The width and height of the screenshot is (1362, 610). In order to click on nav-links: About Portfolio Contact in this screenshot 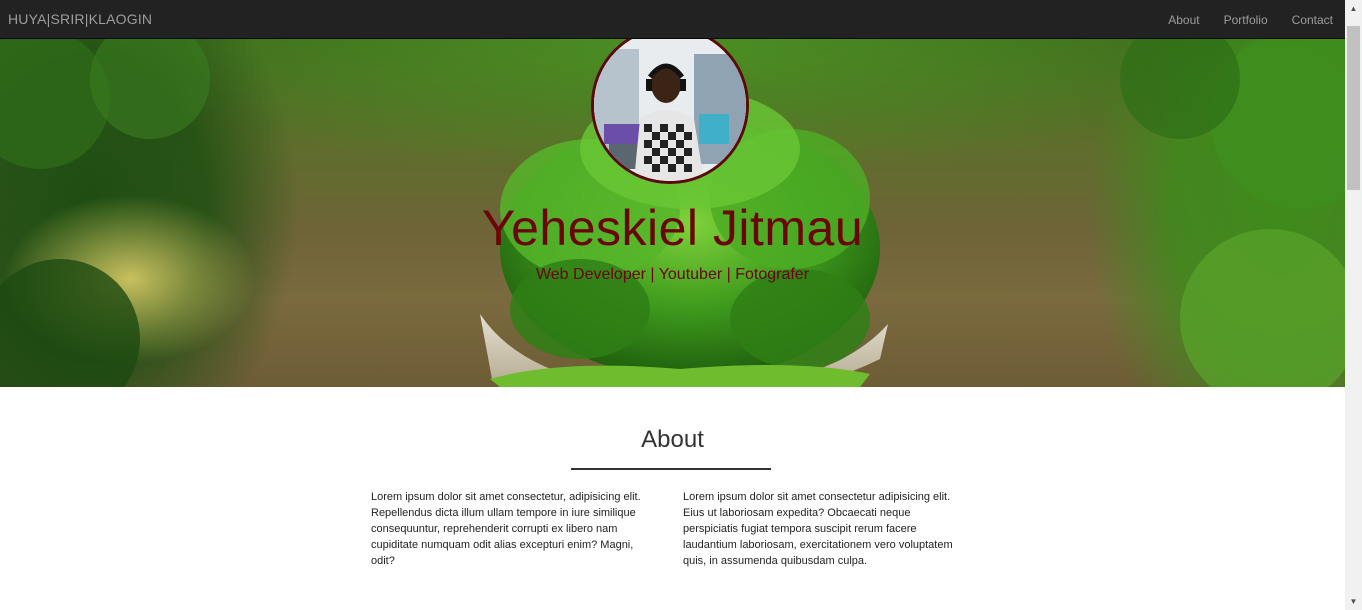, I will do `click(1238, 19)`.